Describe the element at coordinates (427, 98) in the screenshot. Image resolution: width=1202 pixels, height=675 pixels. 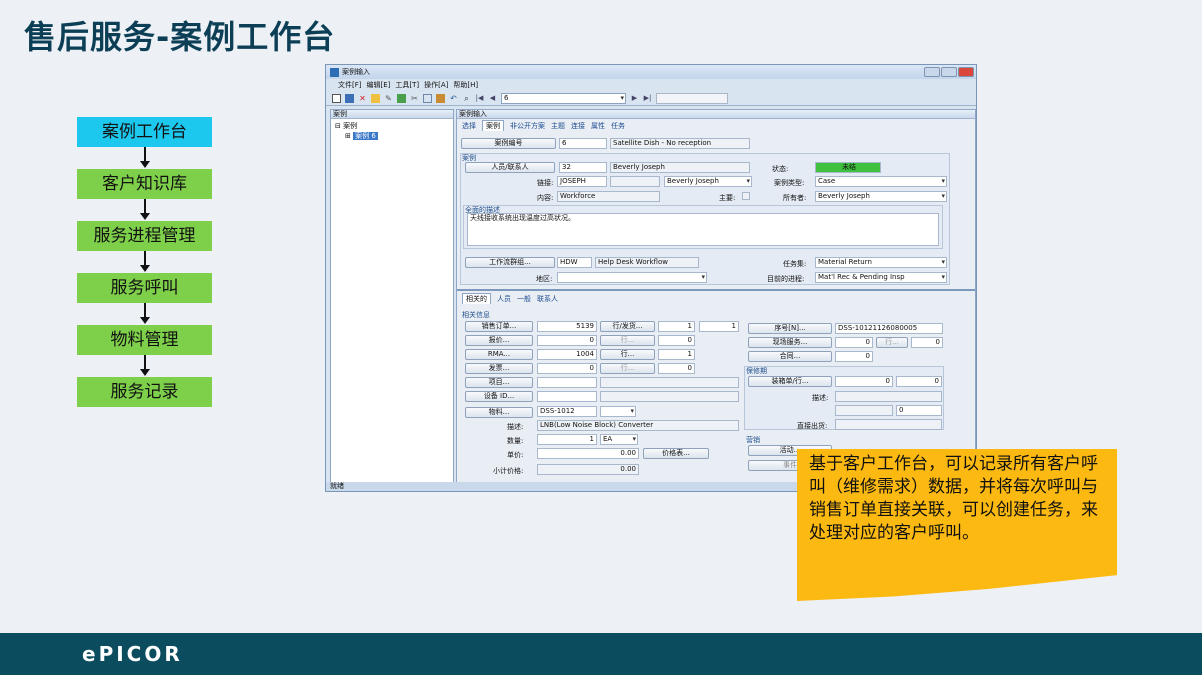
I see `copy-icon` at that location.